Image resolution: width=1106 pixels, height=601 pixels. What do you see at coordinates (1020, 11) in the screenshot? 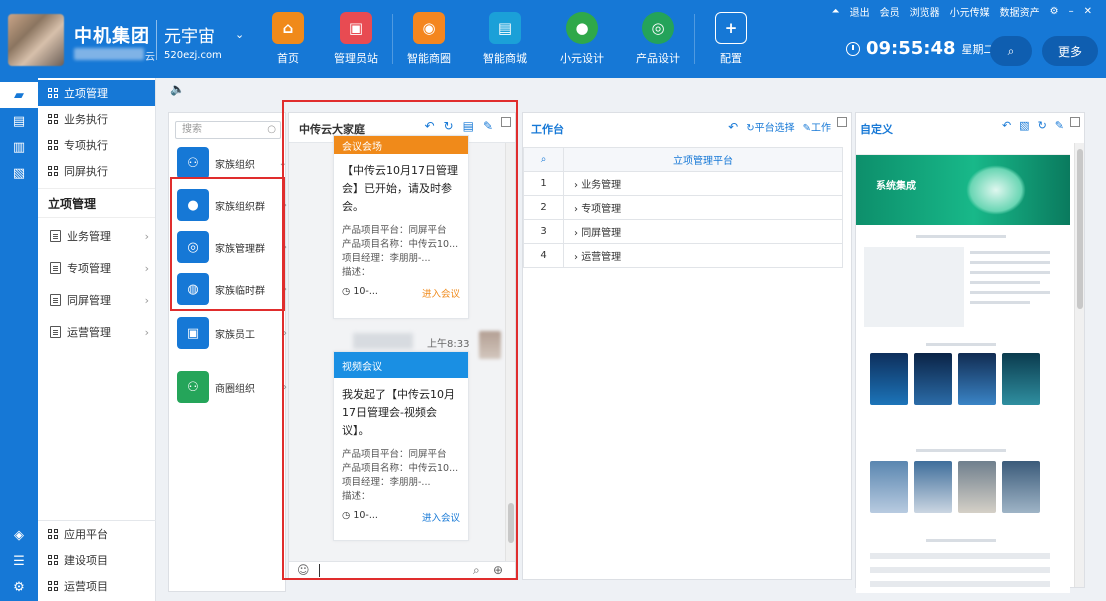
I see `data-assets-link: 数据资产` at bounding box center [1020, 11].